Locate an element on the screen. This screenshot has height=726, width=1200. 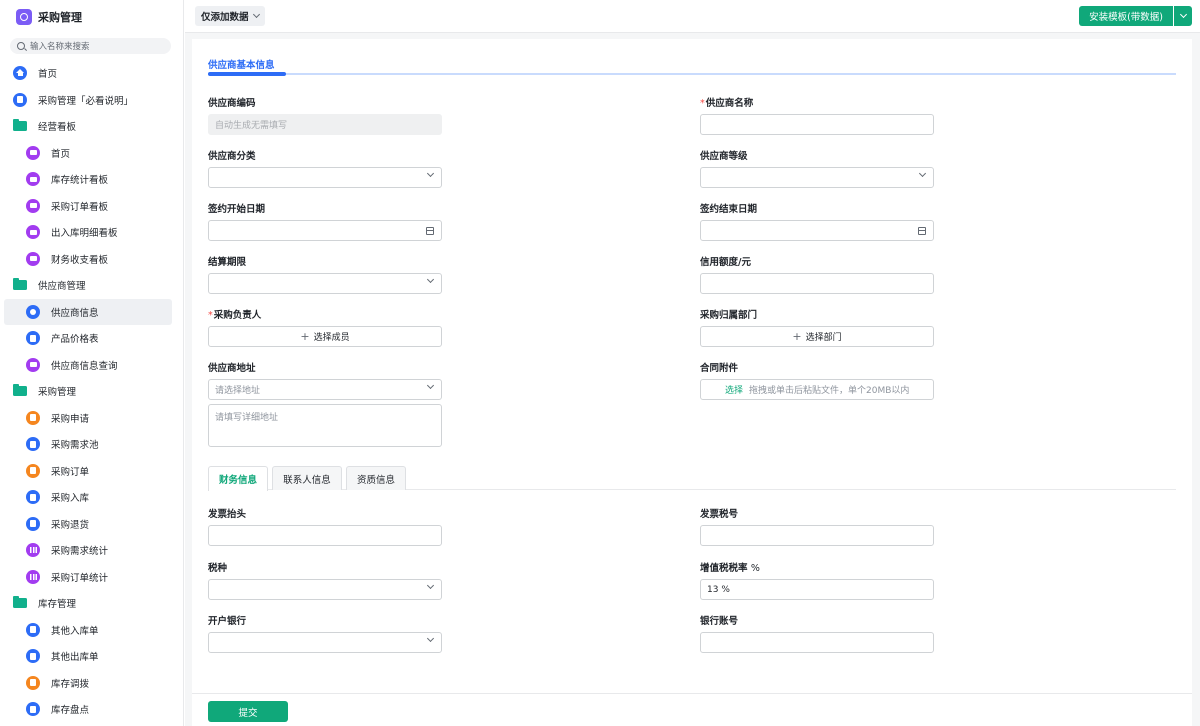
supplier-category-select is located at coordinates (325, 177).